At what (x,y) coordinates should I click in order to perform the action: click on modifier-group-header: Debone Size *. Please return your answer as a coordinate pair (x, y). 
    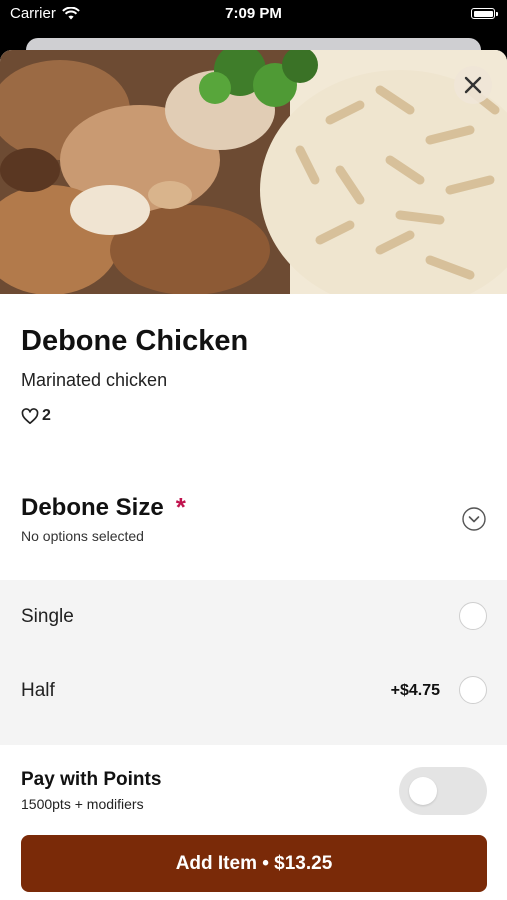
    Looking at the image, I should click on (103, 507).